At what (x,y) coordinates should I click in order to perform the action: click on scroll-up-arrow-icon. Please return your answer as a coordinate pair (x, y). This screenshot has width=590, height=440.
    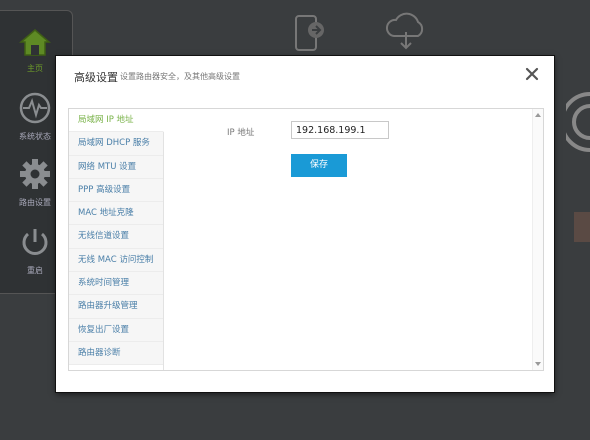
    Looking at the image, I should click on (538, 115).